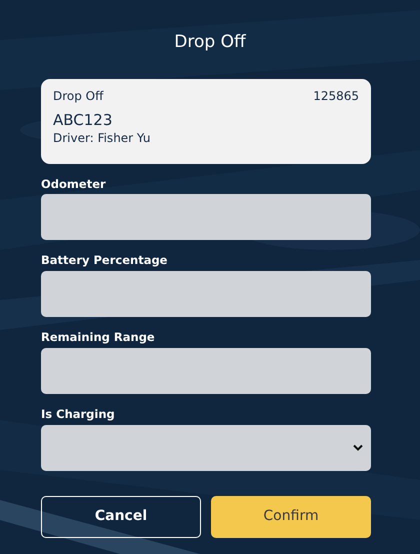 The width and height of the screenshot is (420, 554). I want to click on booking-number: 125865, so click(336, 96).